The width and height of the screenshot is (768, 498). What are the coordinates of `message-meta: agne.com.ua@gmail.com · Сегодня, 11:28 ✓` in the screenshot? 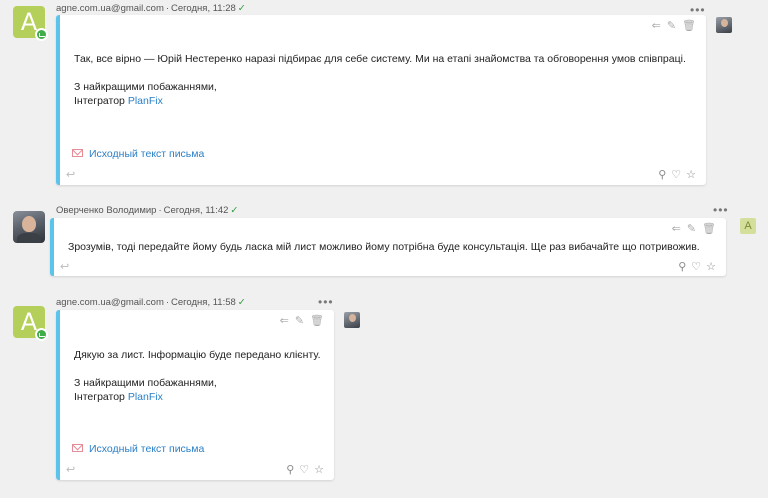 It's located at (151, 8).